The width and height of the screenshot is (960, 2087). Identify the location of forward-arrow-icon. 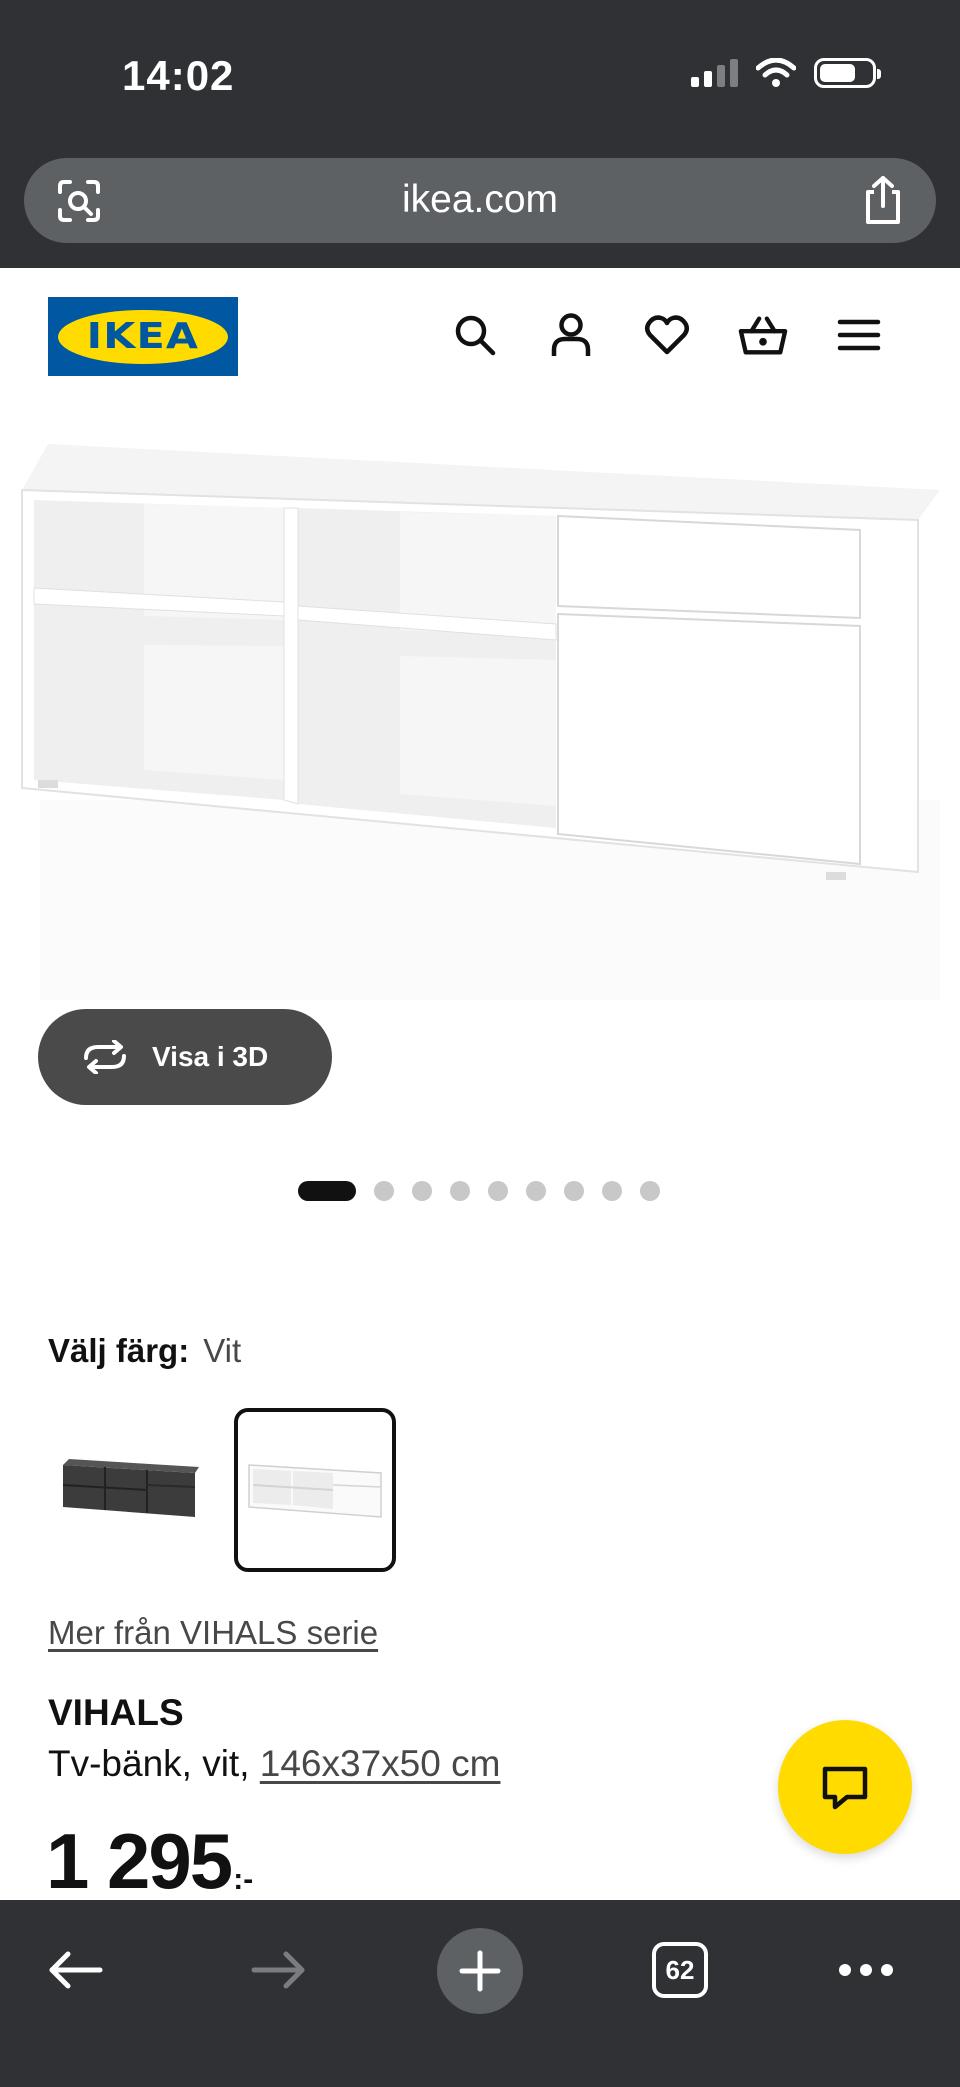
(278, 1970).